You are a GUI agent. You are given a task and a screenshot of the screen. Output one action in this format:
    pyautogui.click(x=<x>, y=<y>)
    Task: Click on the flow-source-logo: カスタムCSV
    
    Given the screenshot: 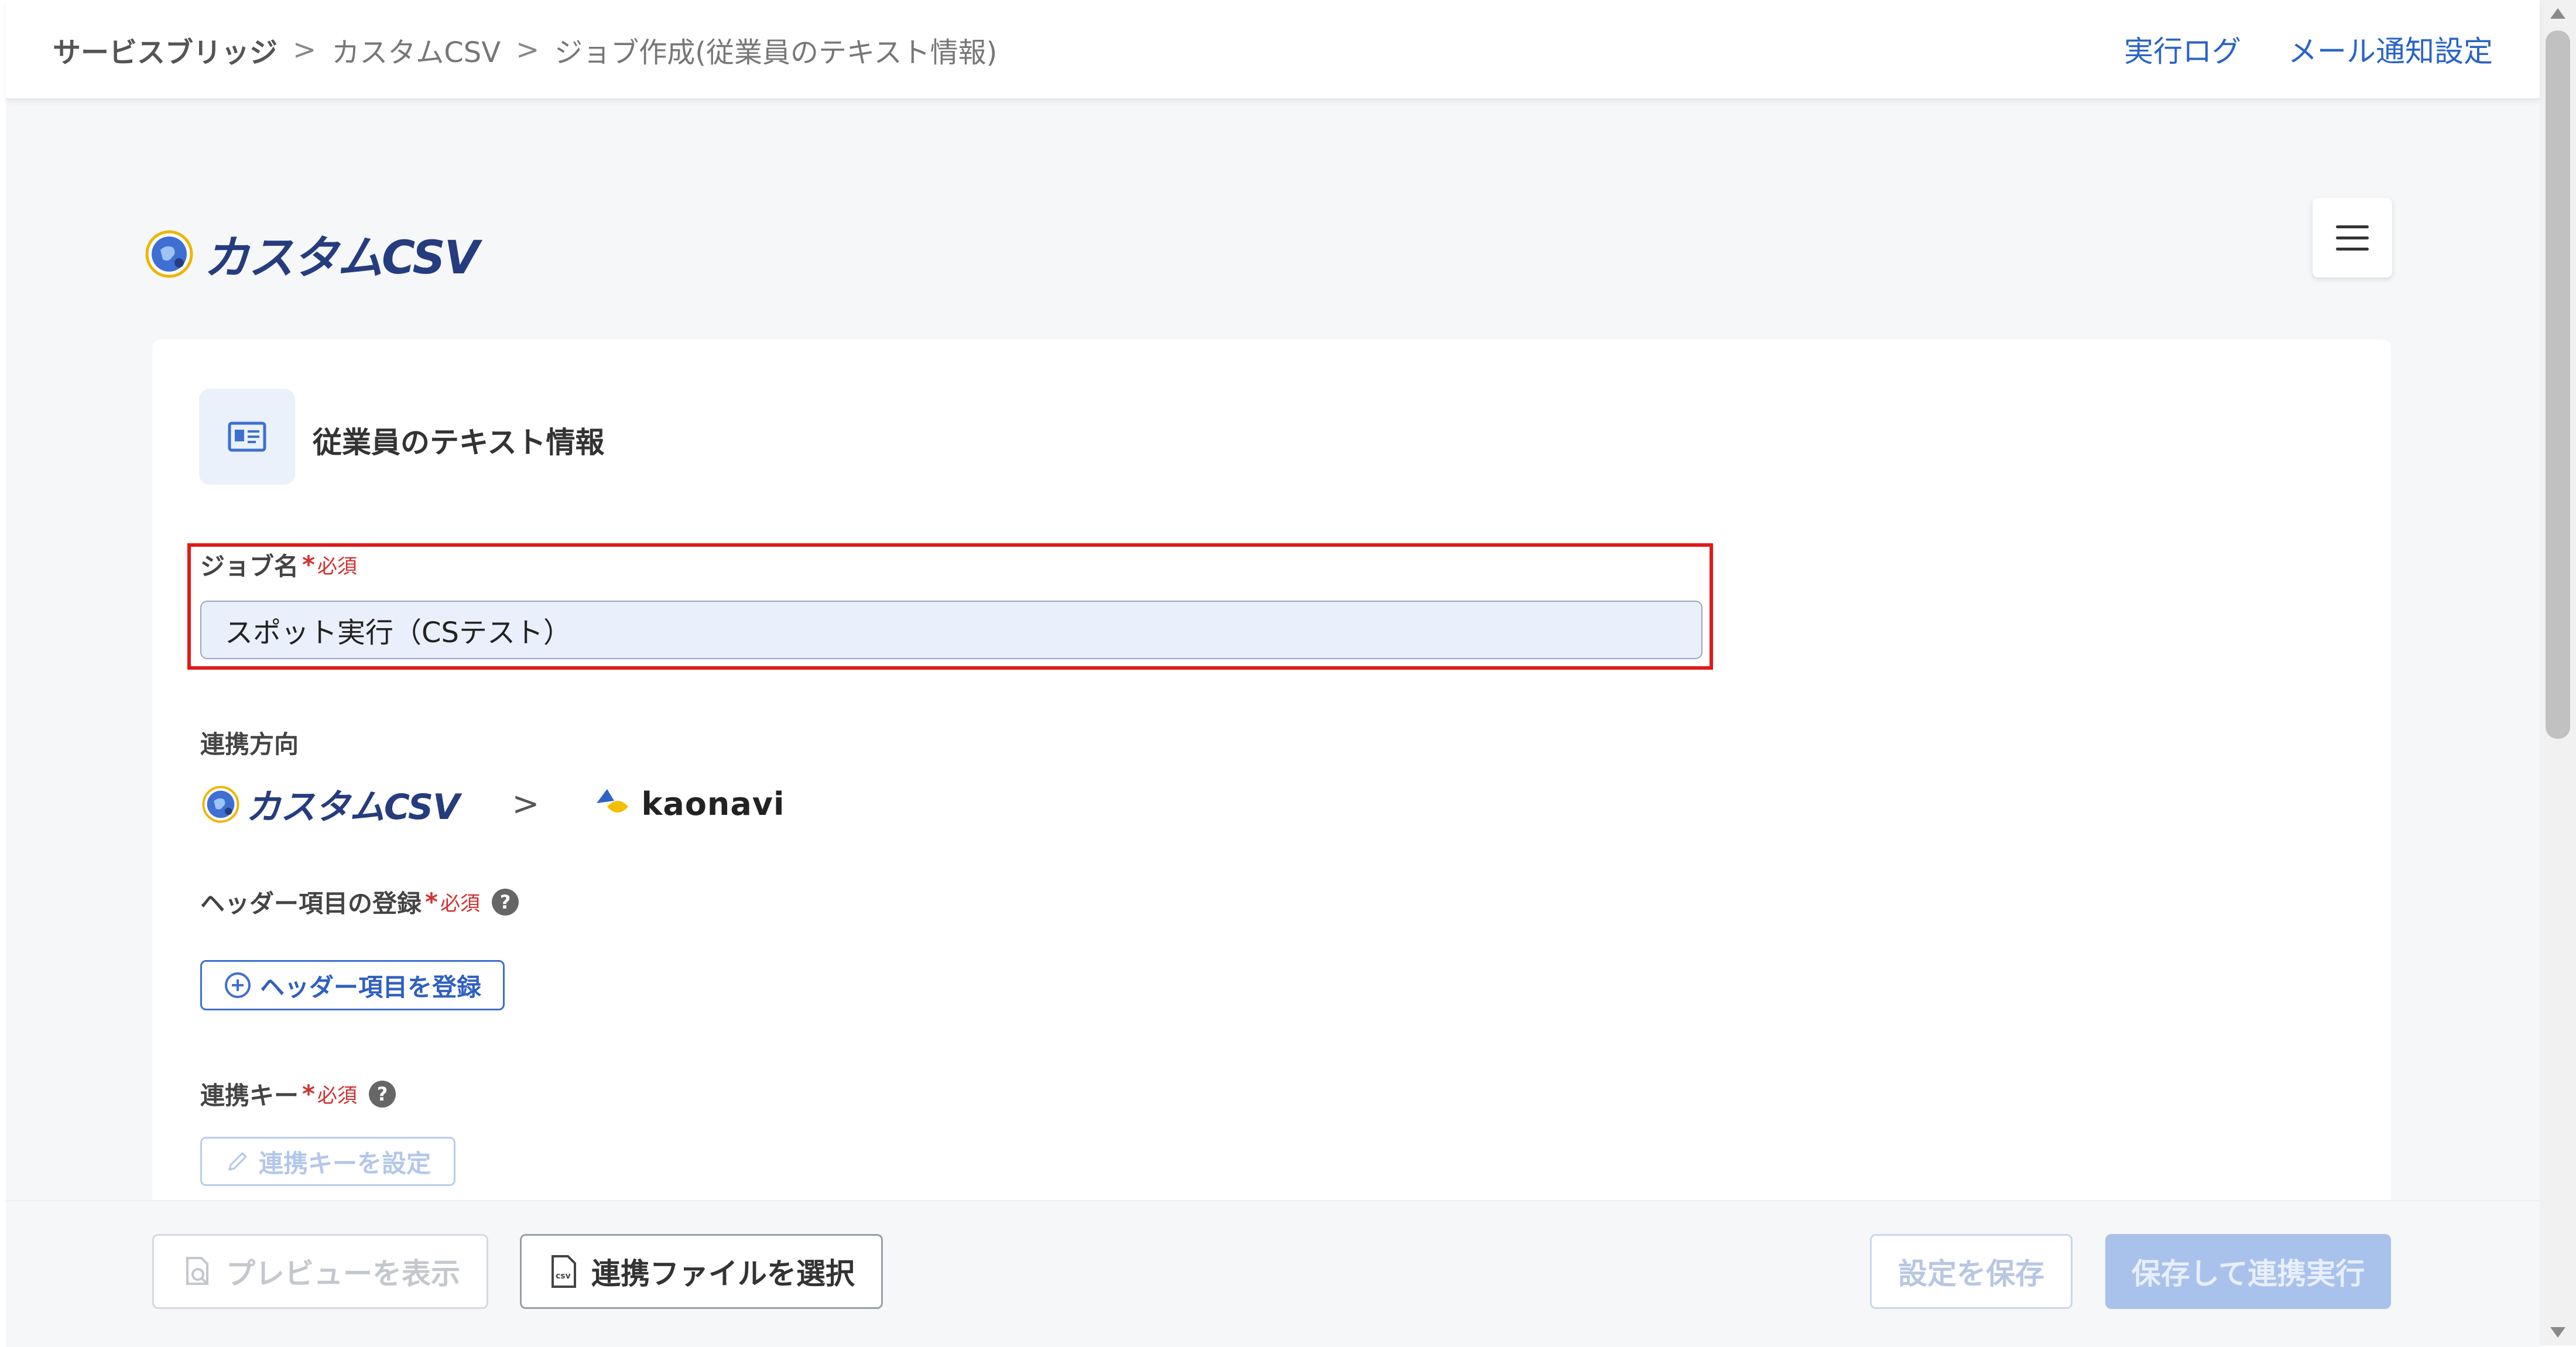 What is the action you would take?
    pyautogui.click(x=353, y=808)
    